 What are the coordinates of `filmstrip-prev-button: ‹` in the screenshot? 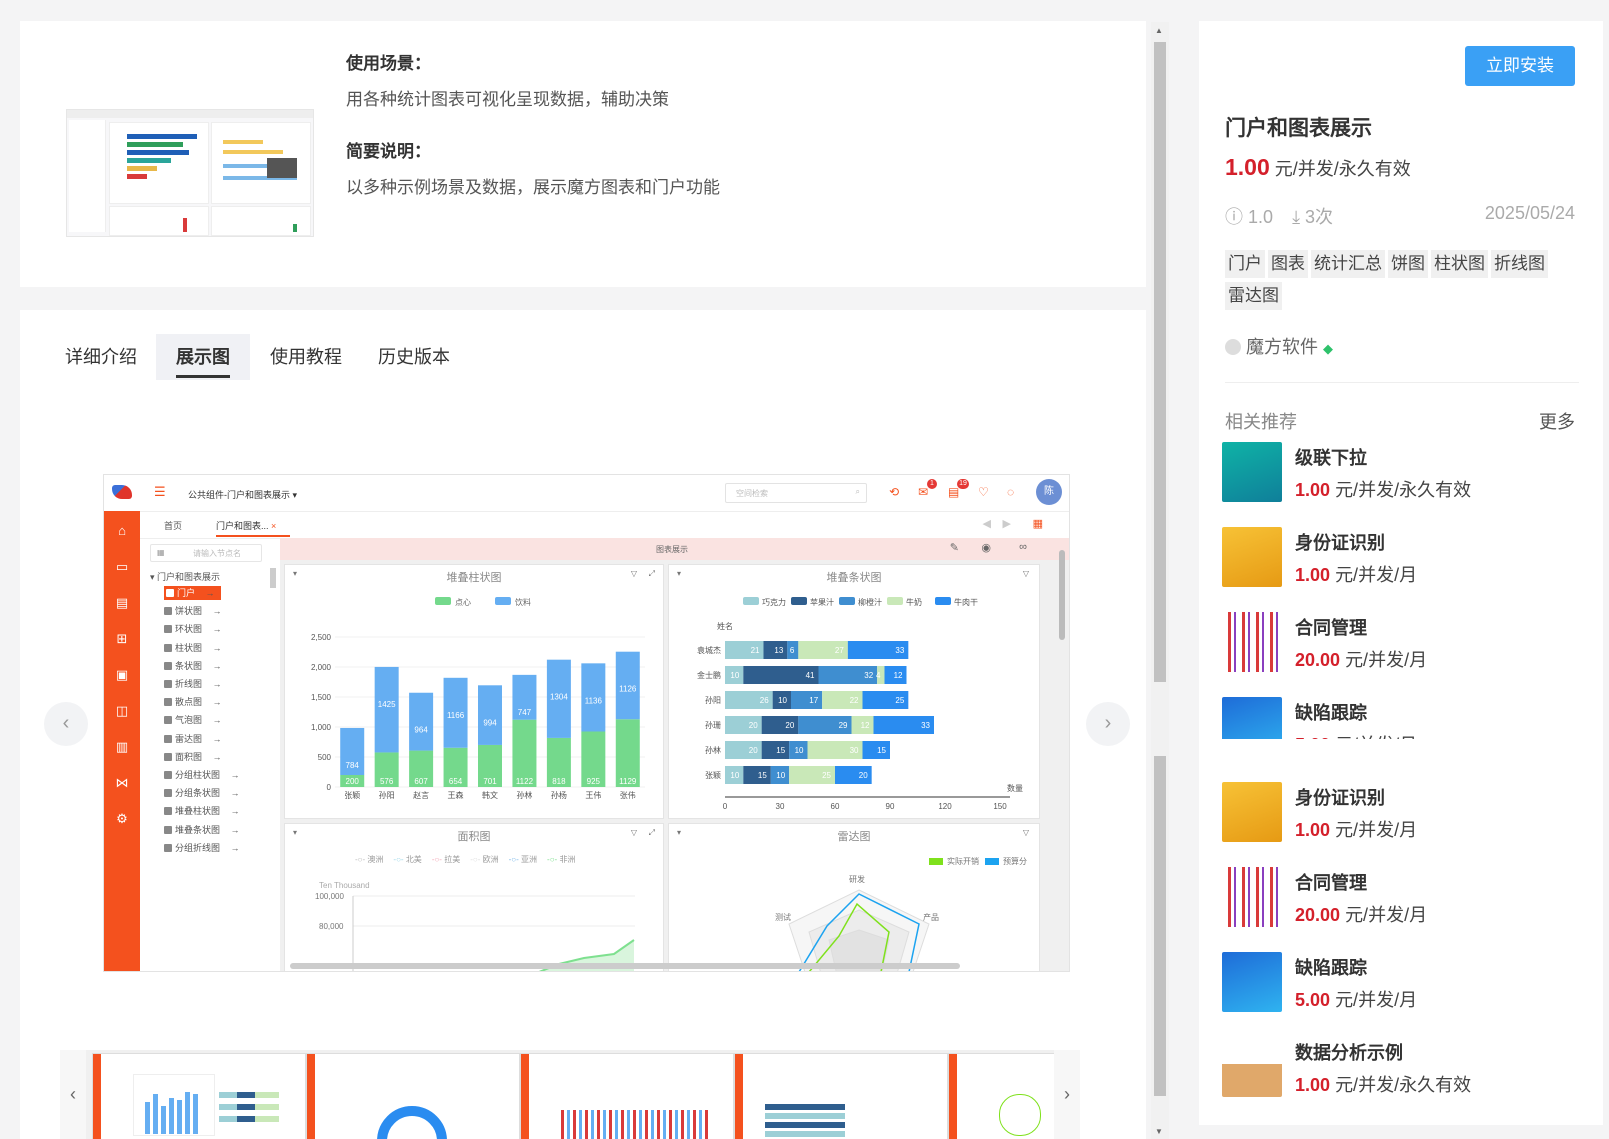 It's located at (73, 1094).